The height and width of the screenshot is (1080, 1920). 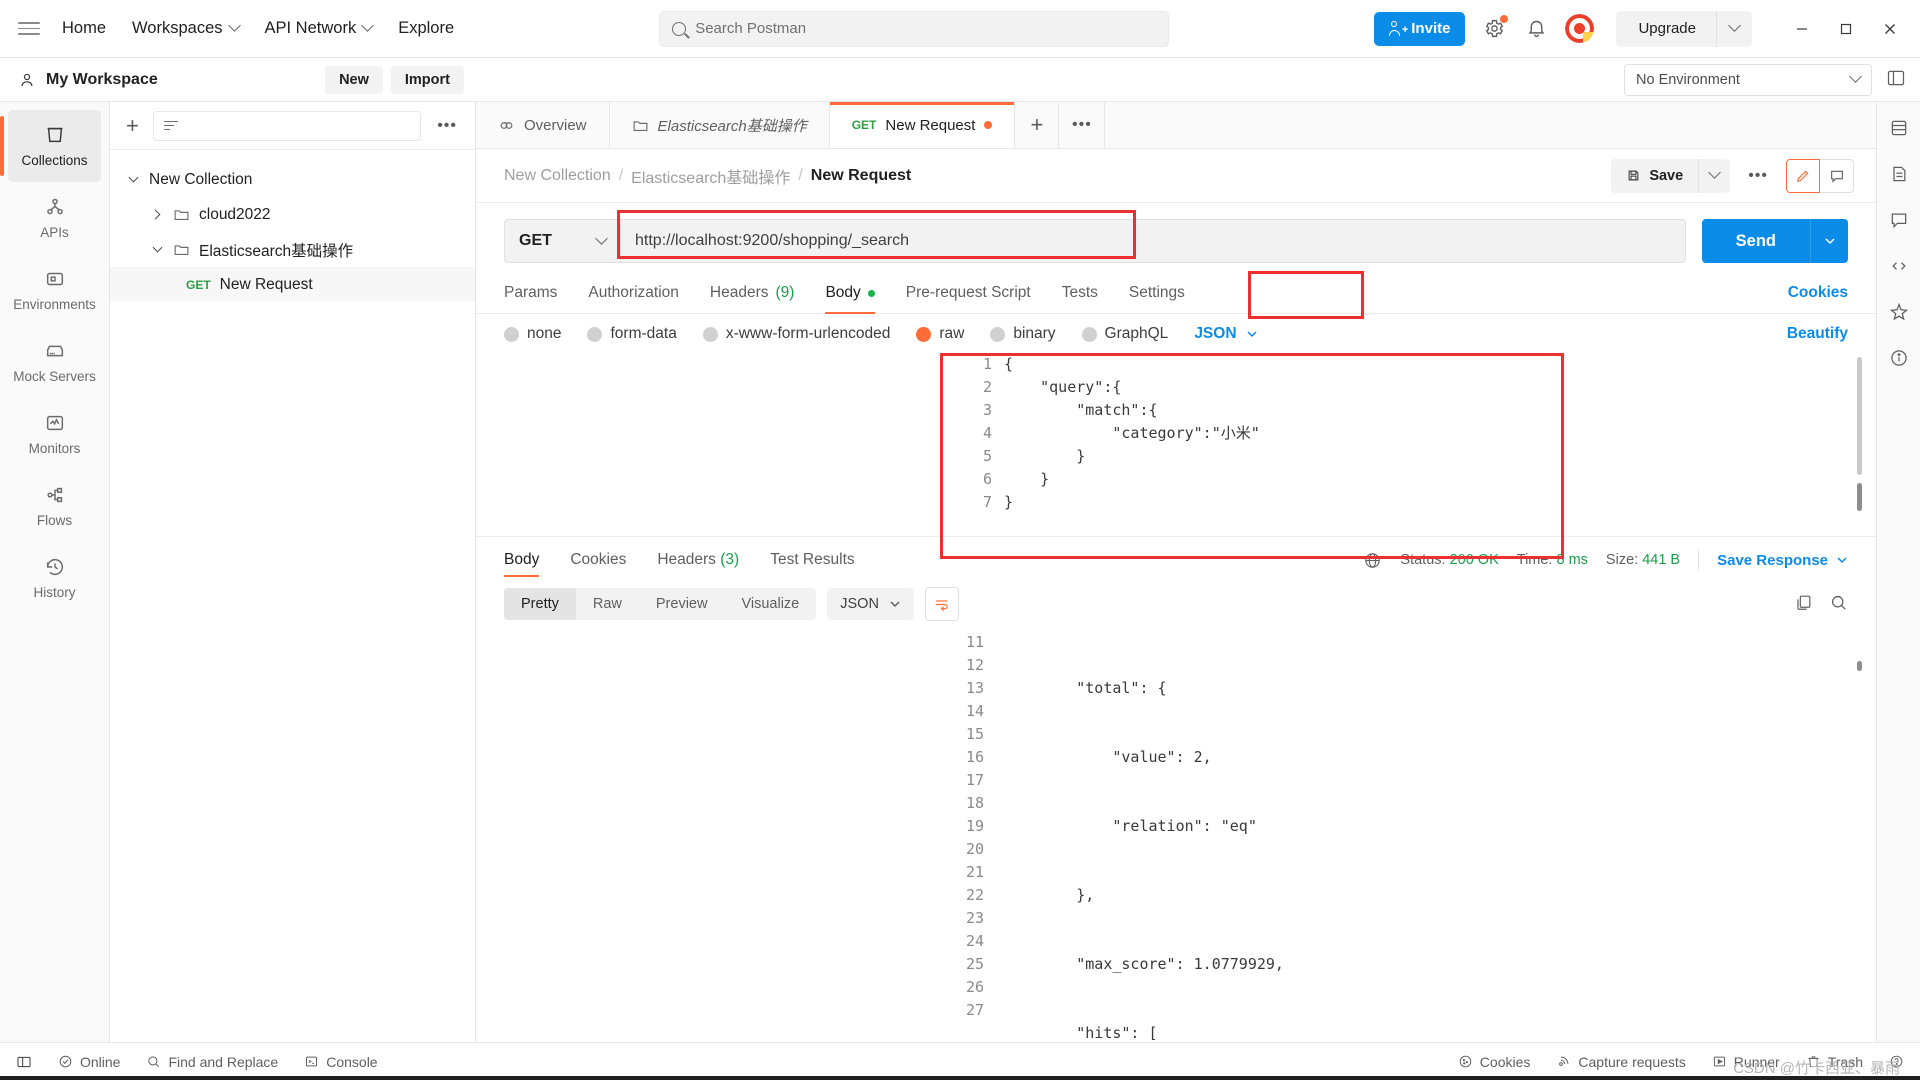 What do you see at coordinates (1802, 29) in the screenshot?
I see `minimize-button` at bounding box center [1802, 29].